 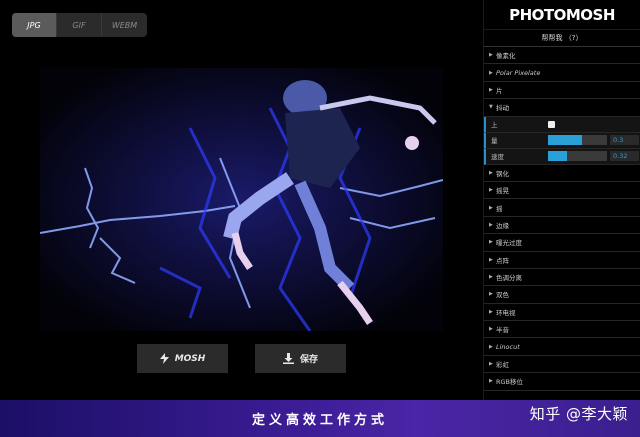 I want to click on effect-jitter: ▼ 抖动, so click(x=562, y=108).